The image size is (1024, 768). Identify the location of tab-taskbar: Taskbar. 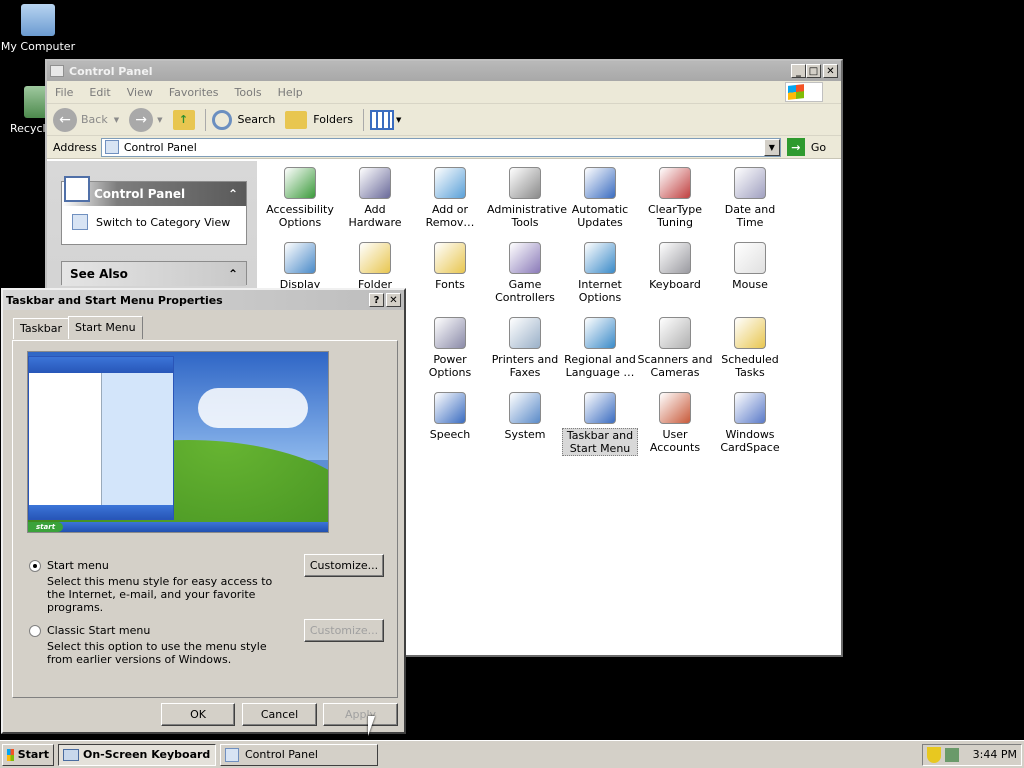
(41, 328).